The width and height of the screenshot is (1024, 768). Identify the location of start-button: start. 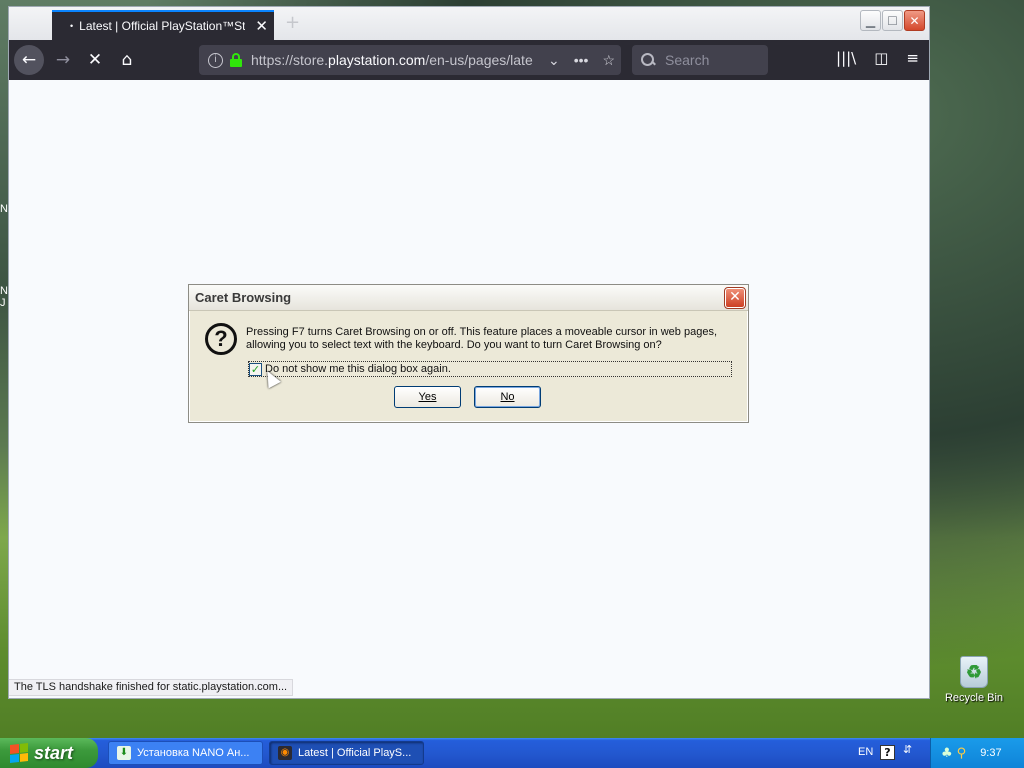
(49, 753).